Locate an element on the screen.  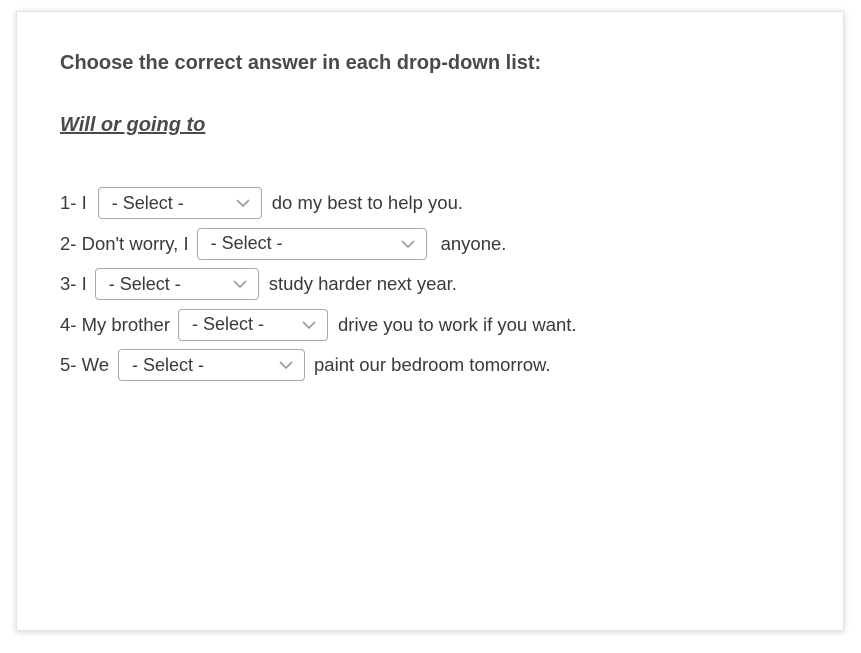
question-2-select-value: - Select - is located at coordinates (246, 243).